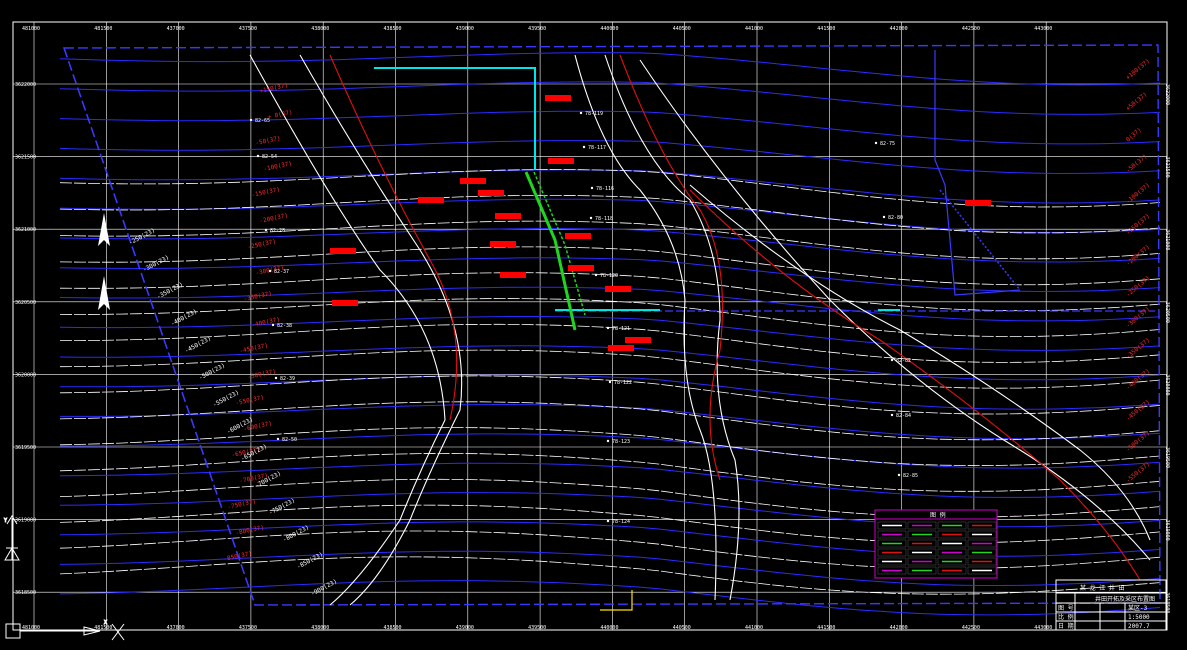  Describe the element at coordinates (623, 383) in the screenshot. I see `borehole-label: 78-122` at that location.